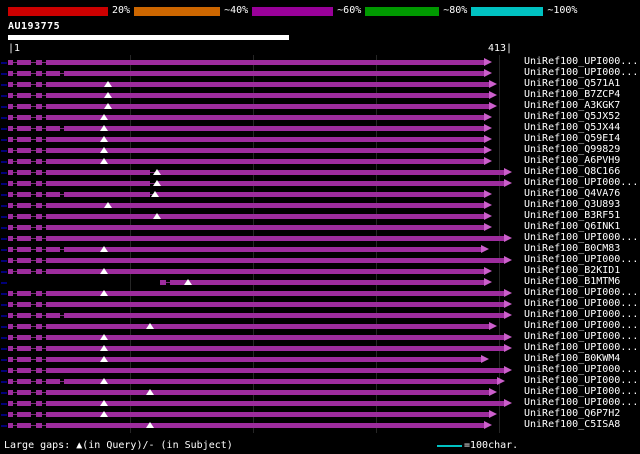  What do you see at coordinates (572, 226) in the screenshot?
I see `hit-label: UniRef100_Q6INK1` at bounding box center [572, 226].